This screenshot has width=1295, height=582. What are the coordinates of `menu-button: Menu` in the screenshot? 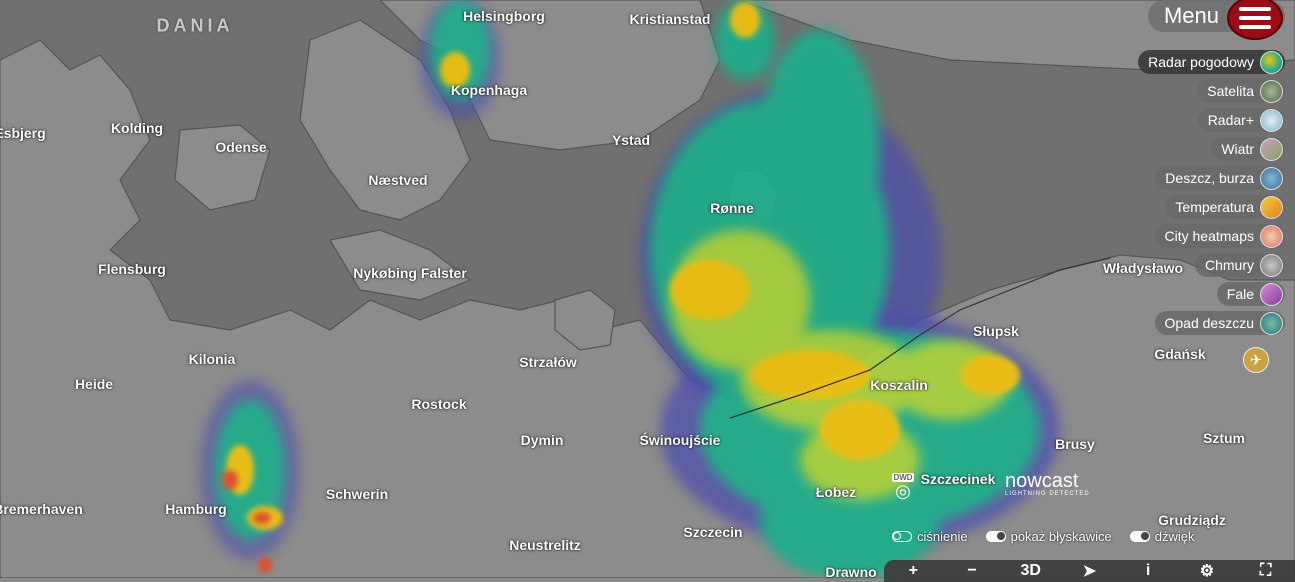 It's located at (1216, 20).